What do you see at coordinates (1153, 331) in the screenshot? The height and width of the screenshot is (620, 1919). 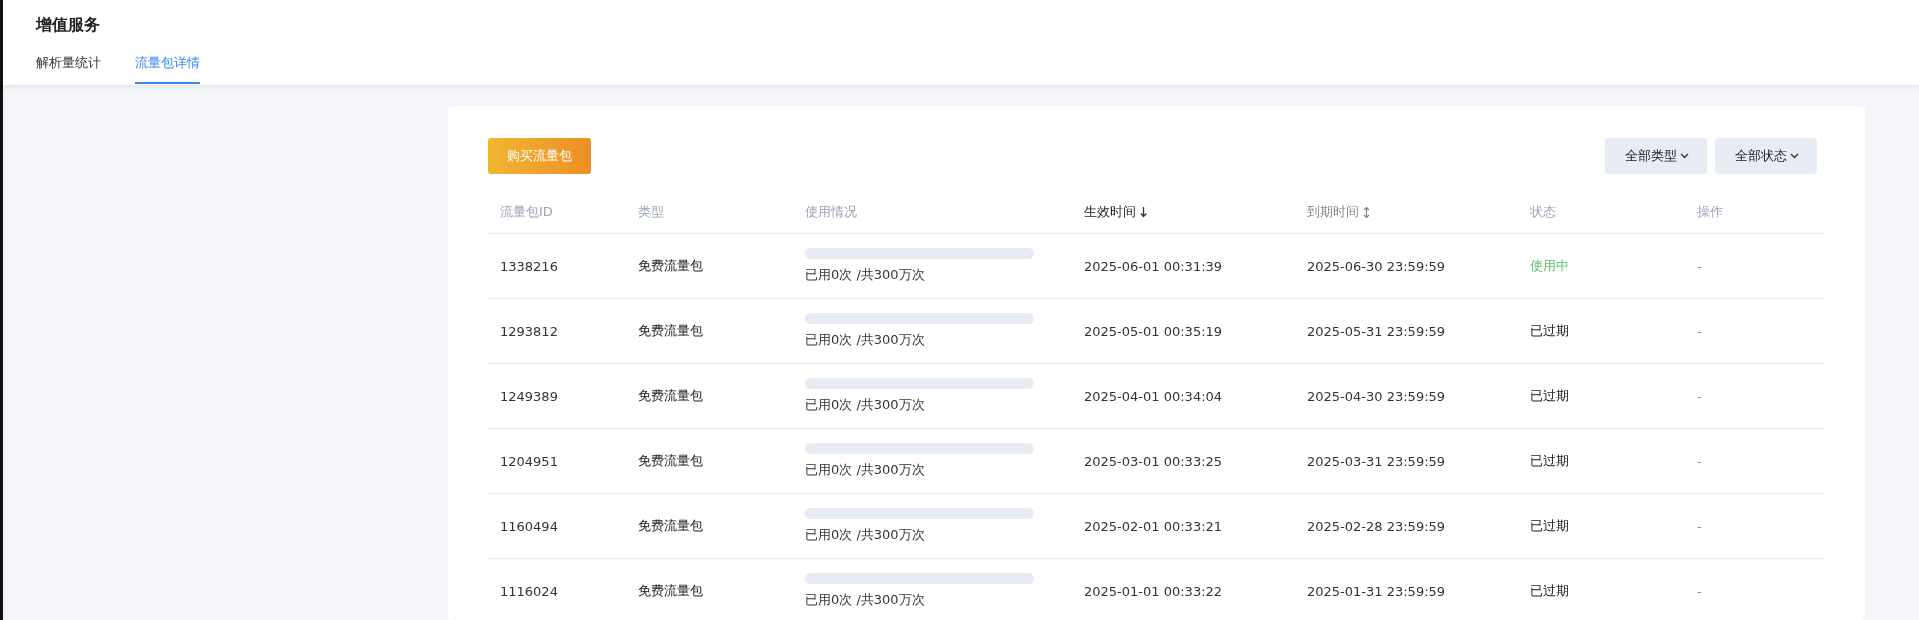 I see `table-cell: 2025-05-01 00:35:19` at bounding box center [1153, 331].